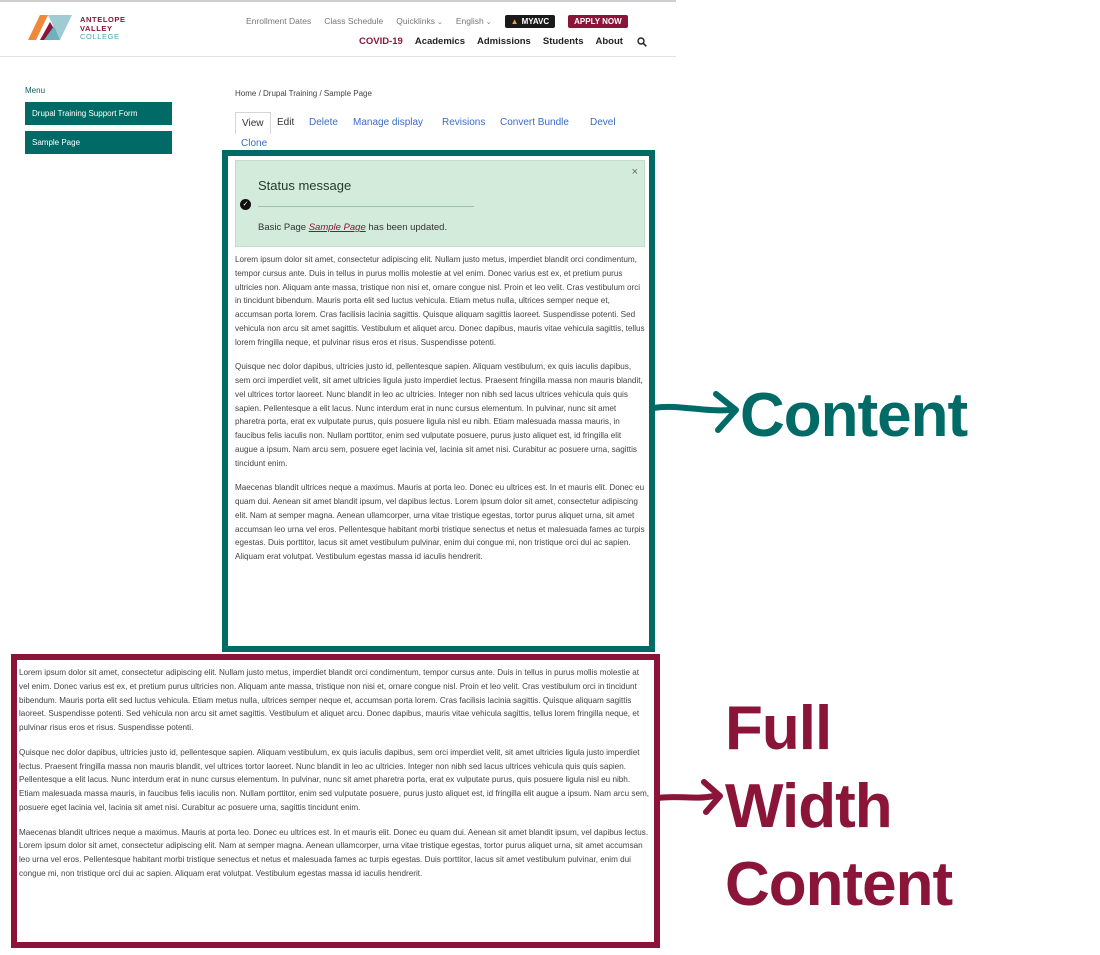  What do you see at coordinates (285, 122) in the screenshot?
I see `tab-edit: Edit` at bounding box center [285, 122].